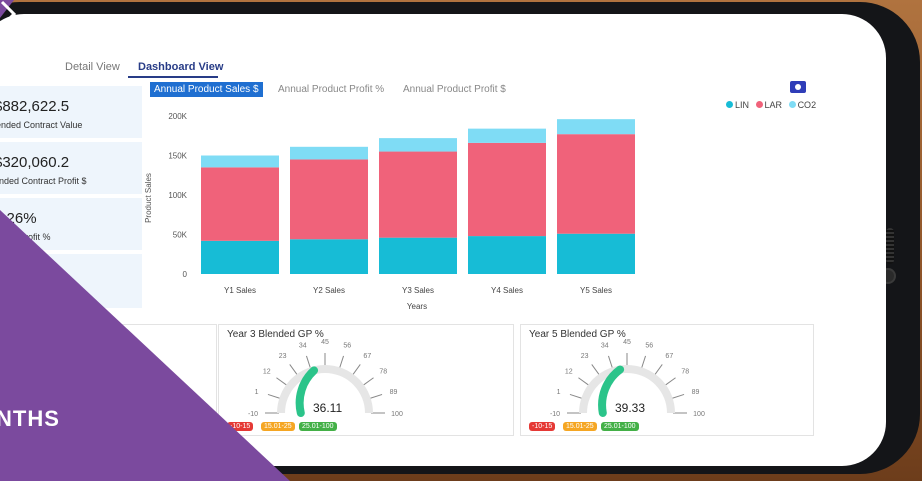 The height and width of the screenshot is (481, 922). Describe the element at coordinates (92, 67) in the screenshot. I see `tab-detail-view: Detail View` at that location.